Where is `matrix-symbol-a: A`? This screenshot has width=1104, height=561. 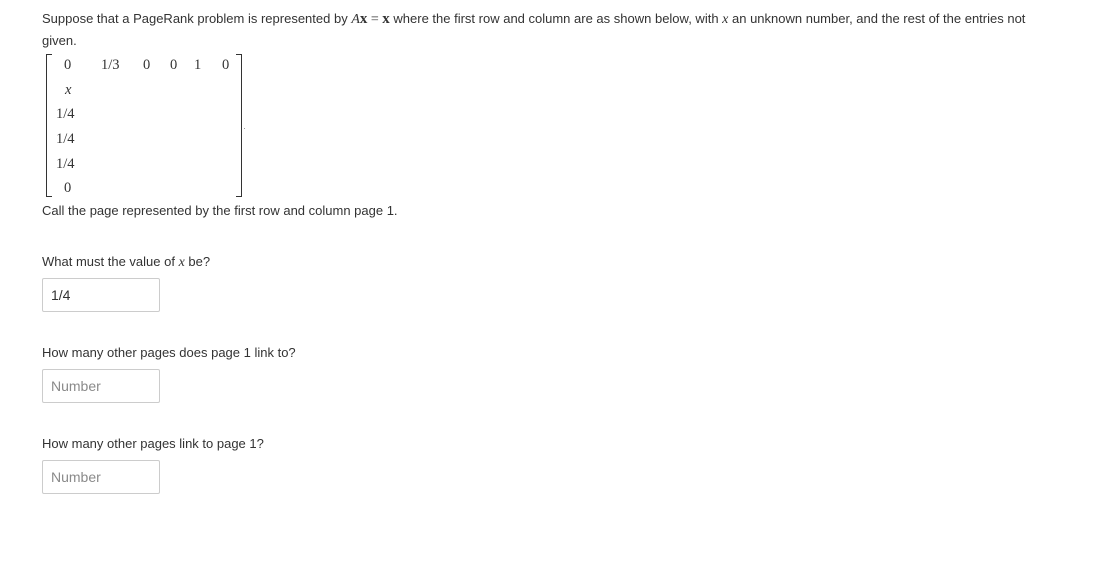 matrix-symbol-a: A is located at coordinates (355, 19).